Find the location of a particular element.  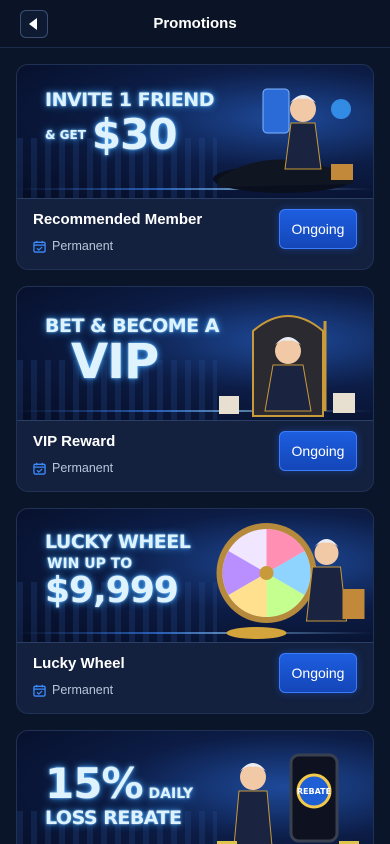

back-arrow-icon is located at coordinates (33, 24).